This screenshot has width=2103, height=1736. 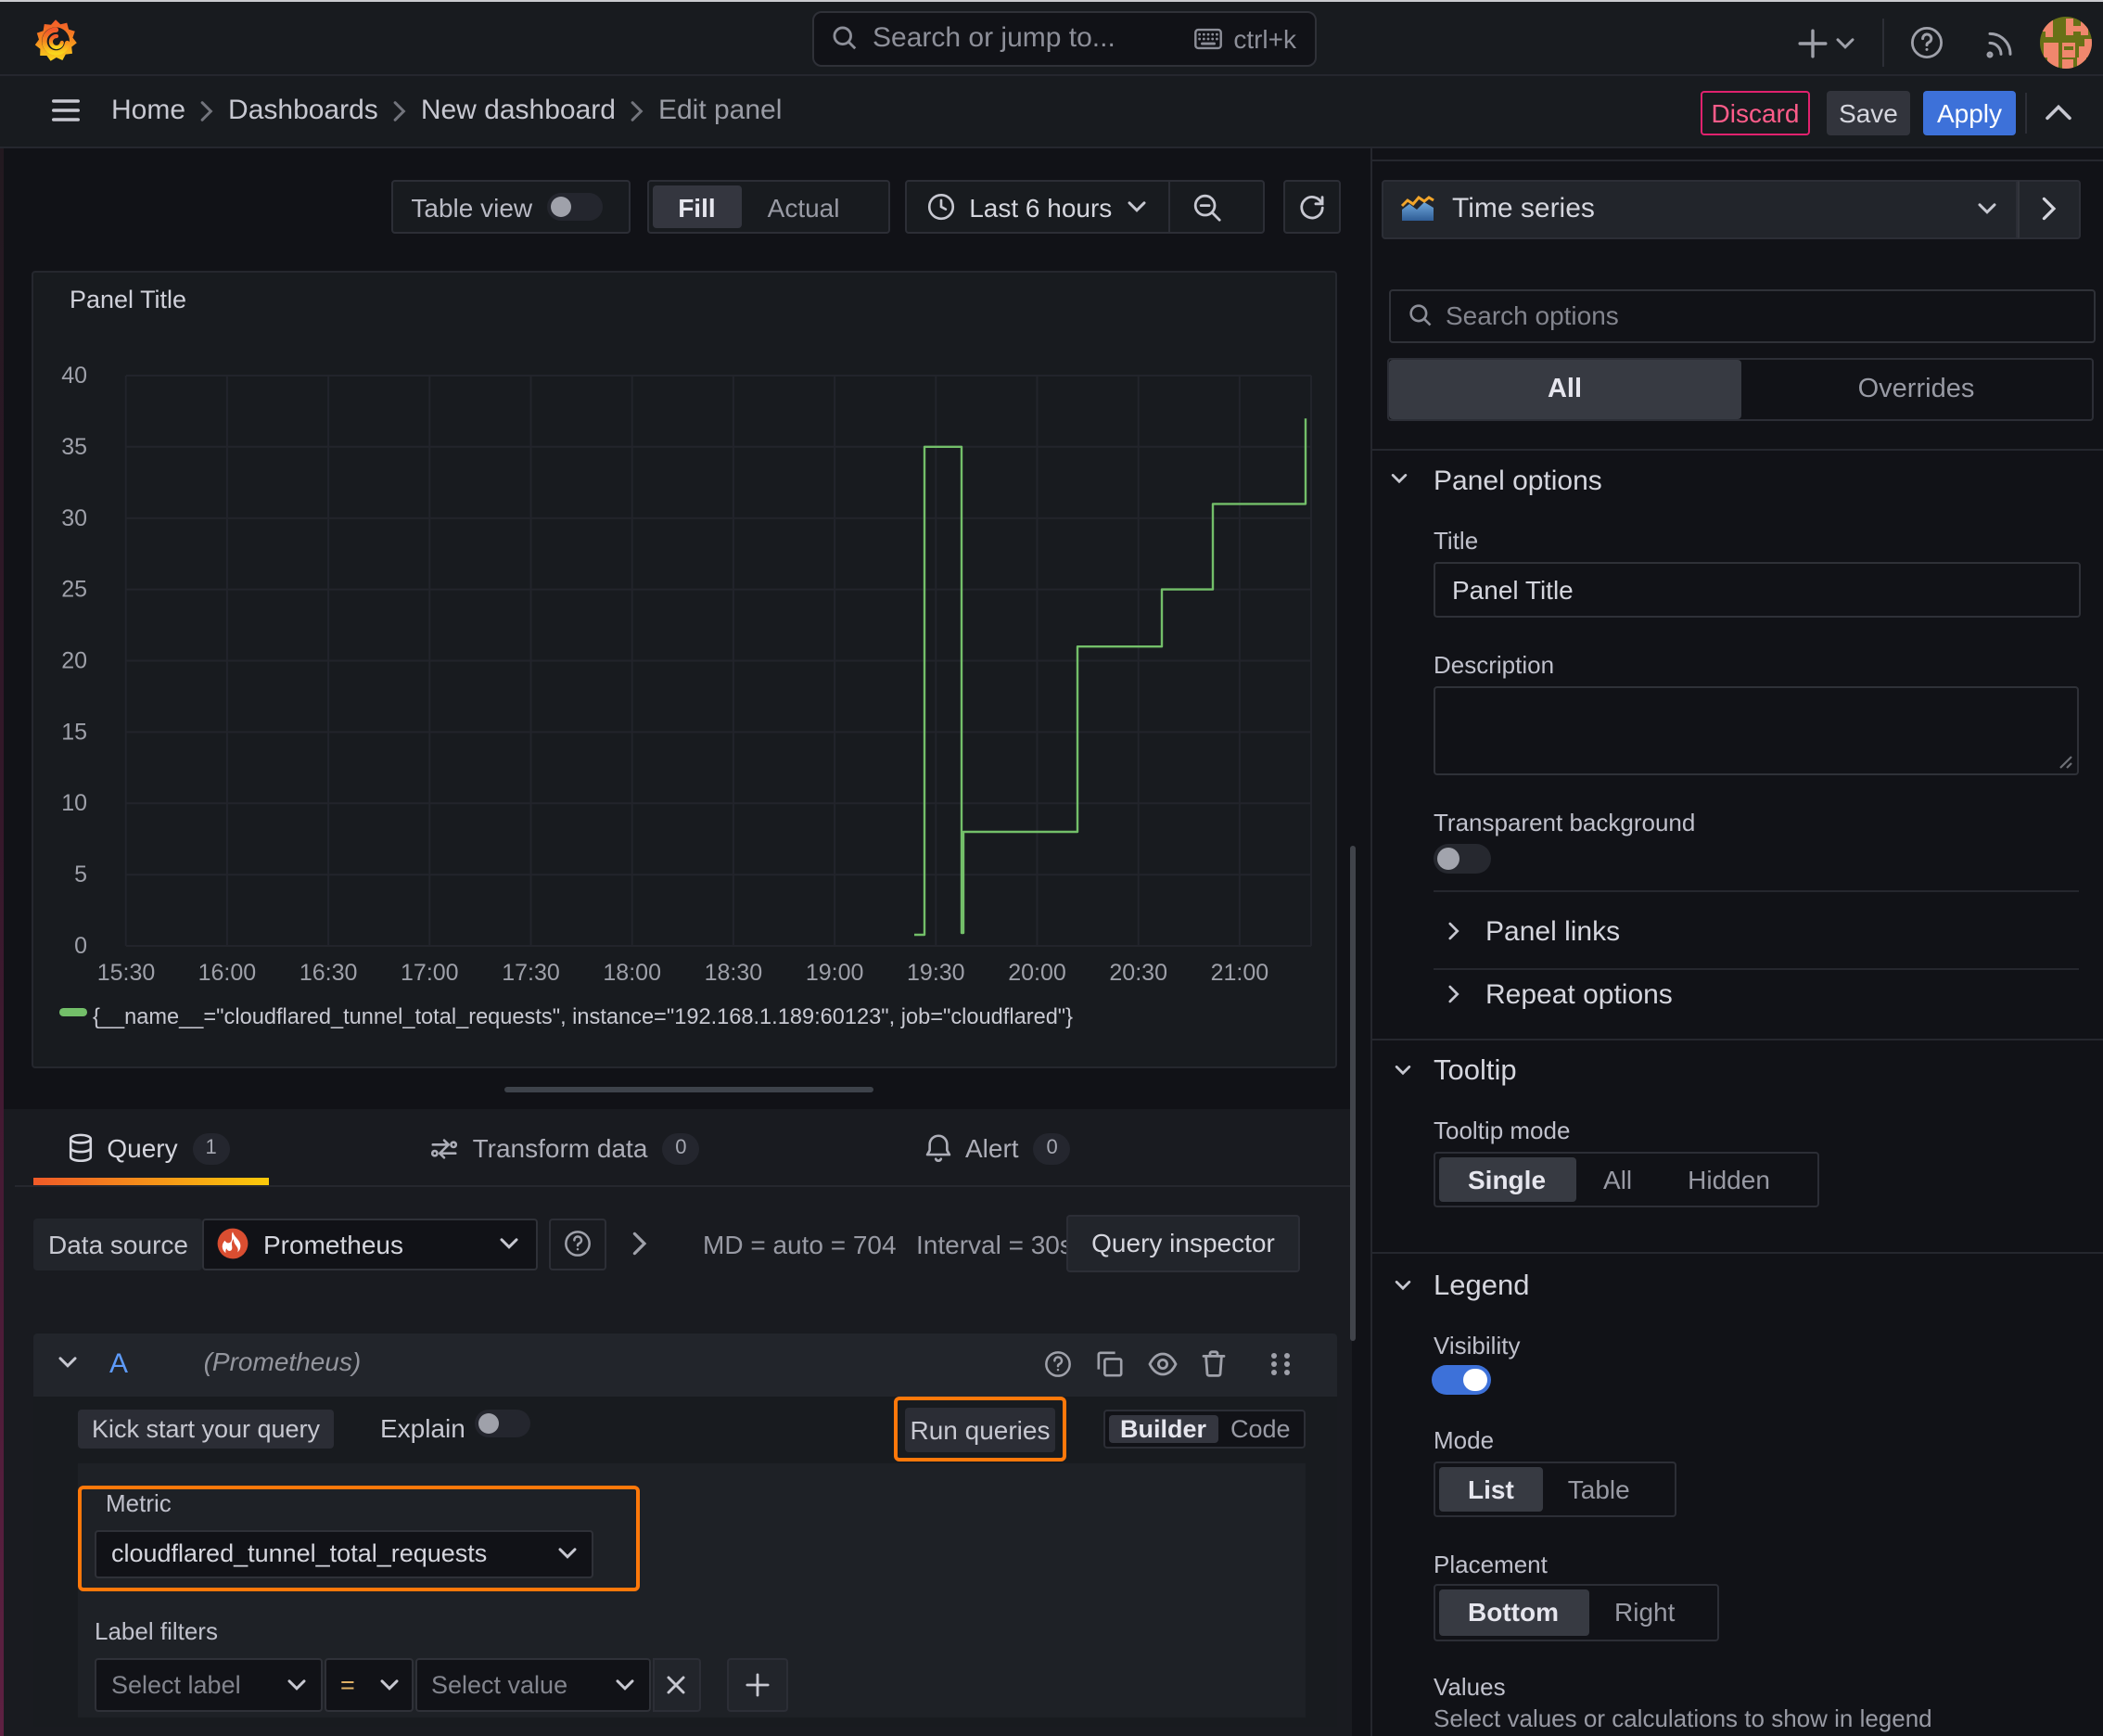 What do you see at coordinates (125, 973) in the screenshot?
I see `svg-text: 15:30` at bounding box center [125, 973].